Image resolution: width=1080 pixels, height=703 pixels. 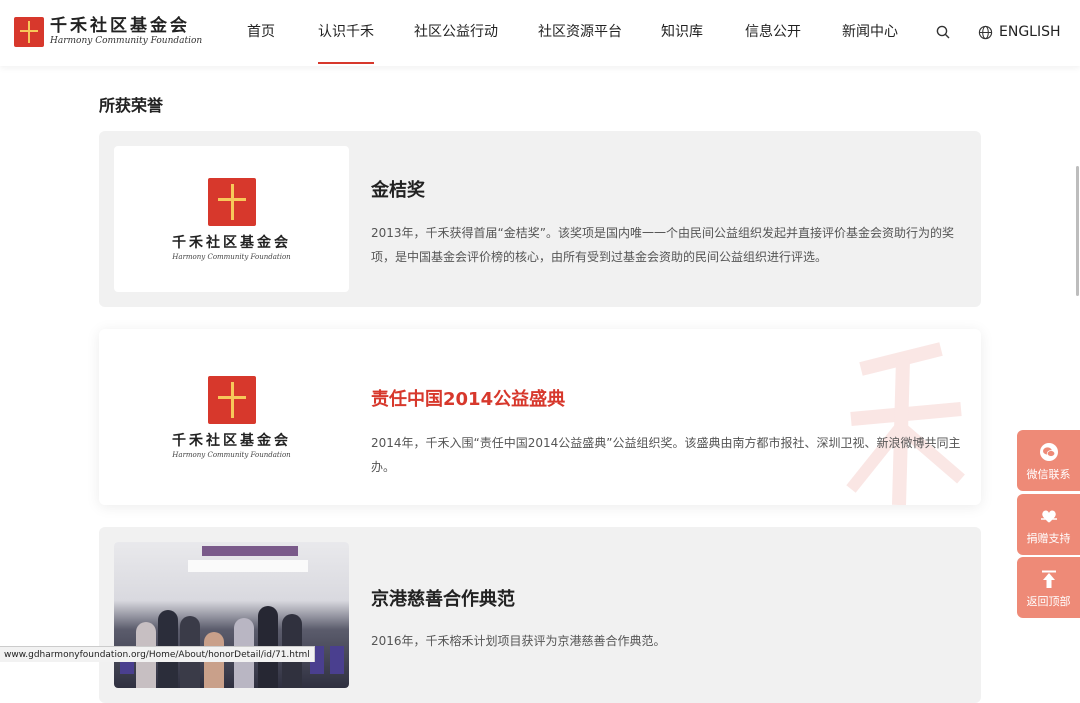 What do you see at coordinates (870, 33) in the screenshot?
I see `nav-item-news: 新闻中心` at bounding box center [870, 33].